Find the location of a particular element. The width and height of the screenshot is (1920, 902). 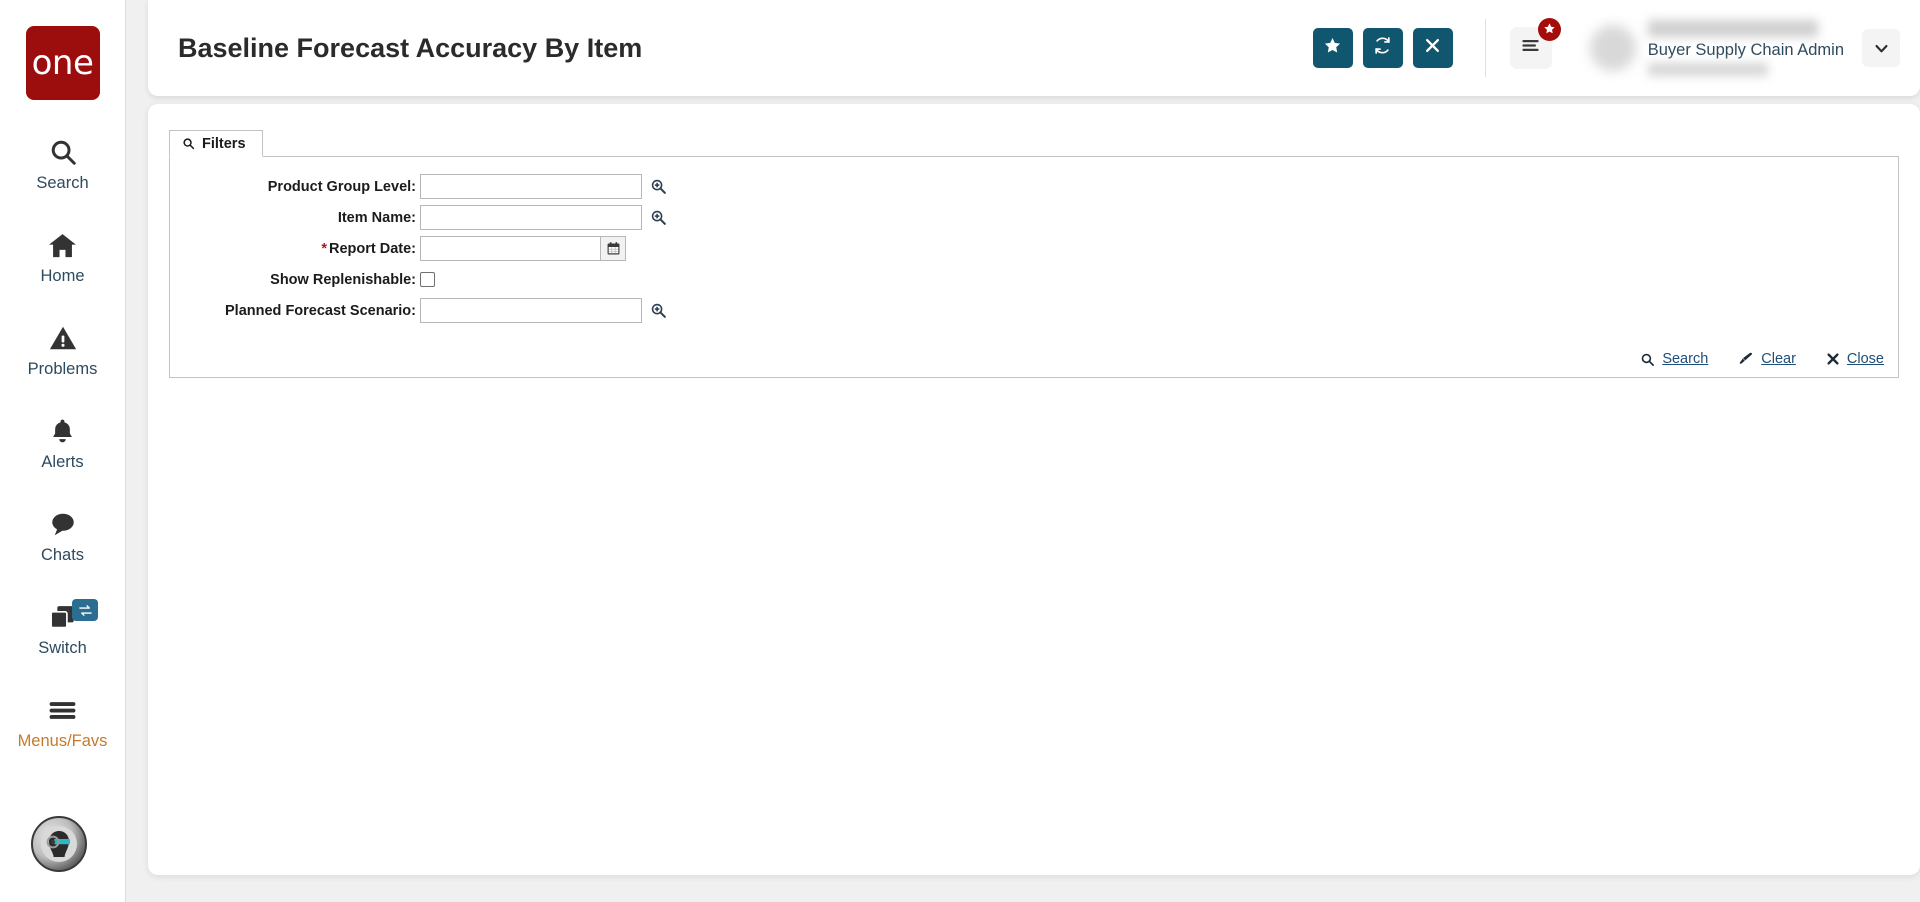

brand-logo-text: one is located at coordinates (62, 63).